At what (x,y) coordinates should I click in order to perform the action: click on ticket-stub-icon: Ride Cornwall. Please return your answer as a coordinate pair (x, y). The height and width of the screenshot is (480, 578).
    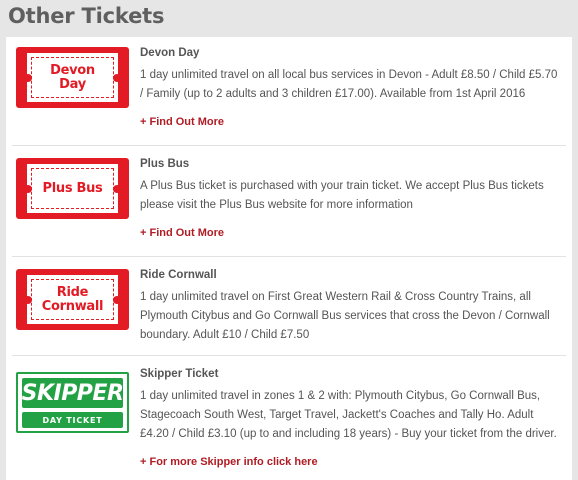
    Looking at the image, I should click on (72, 299).